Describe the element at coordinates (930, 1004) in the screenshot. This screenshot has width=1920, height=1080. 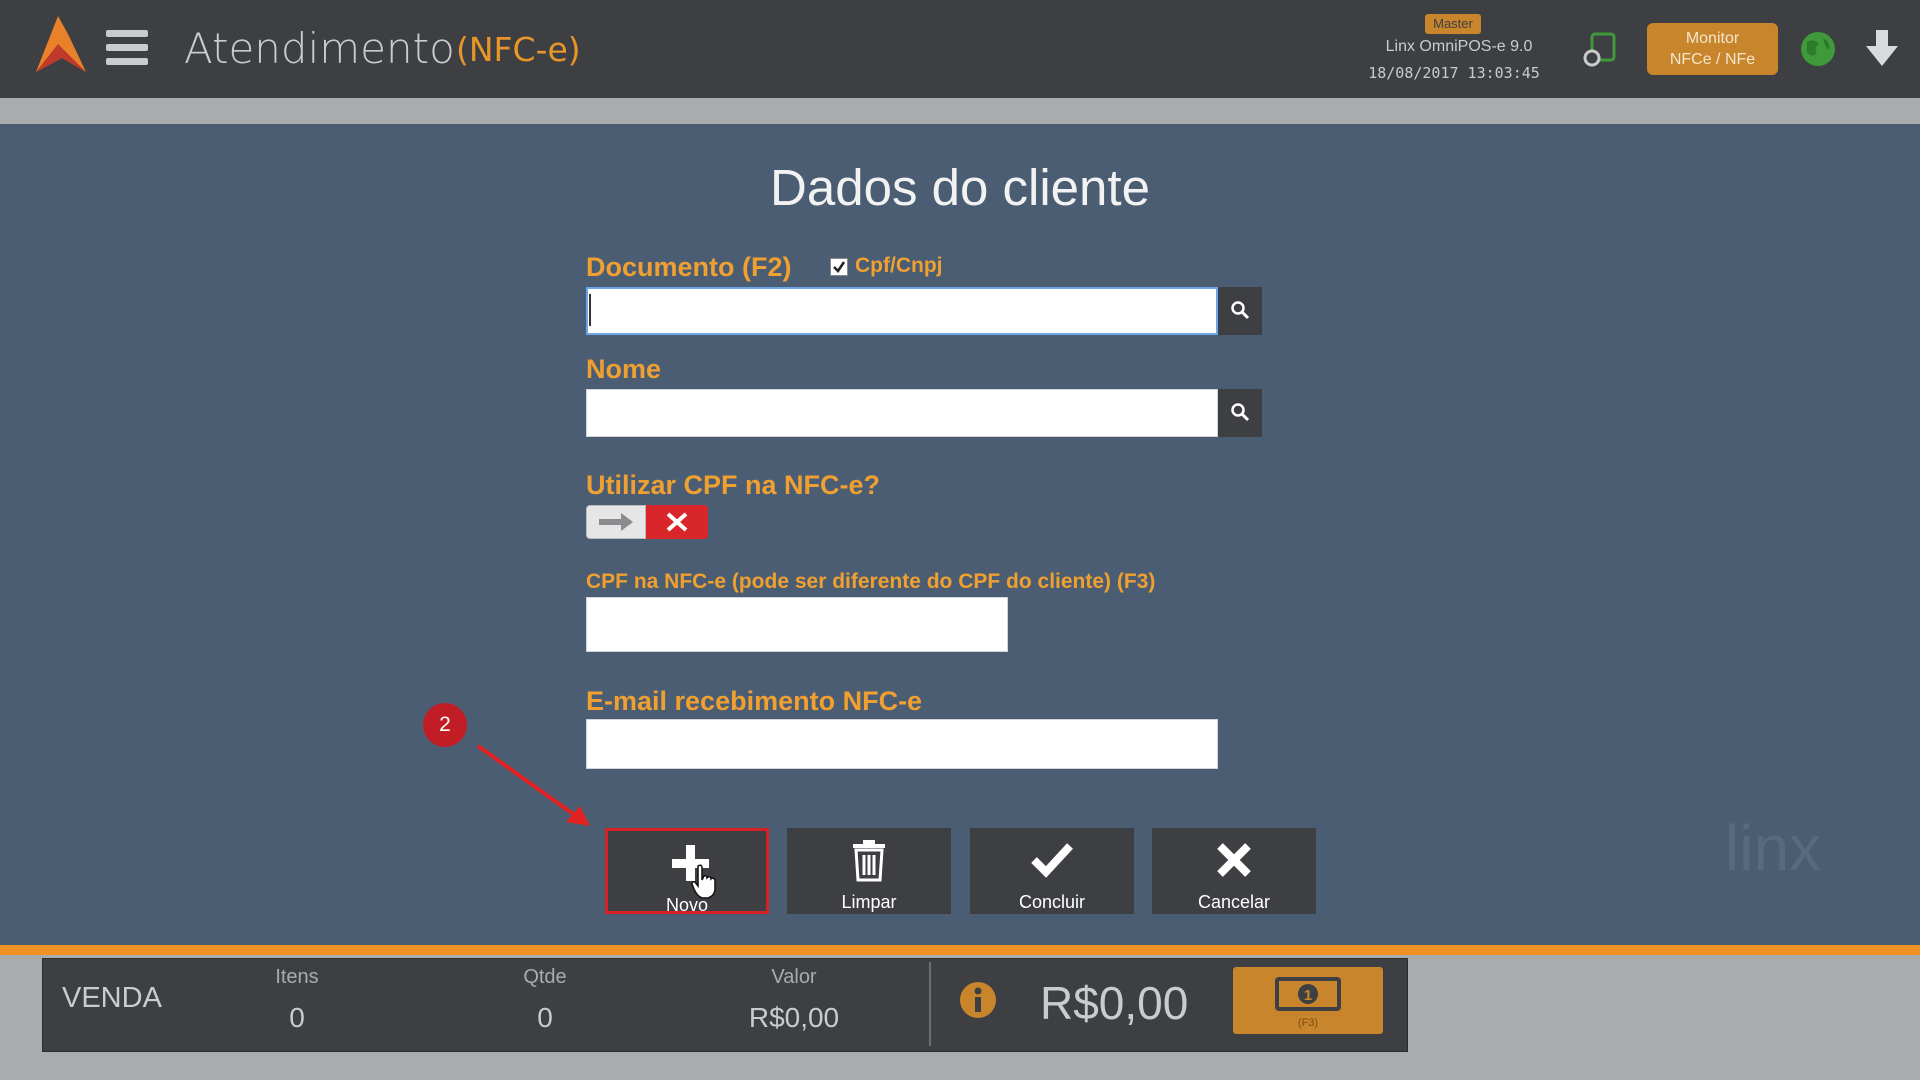
I see `totals-divider` at that location.